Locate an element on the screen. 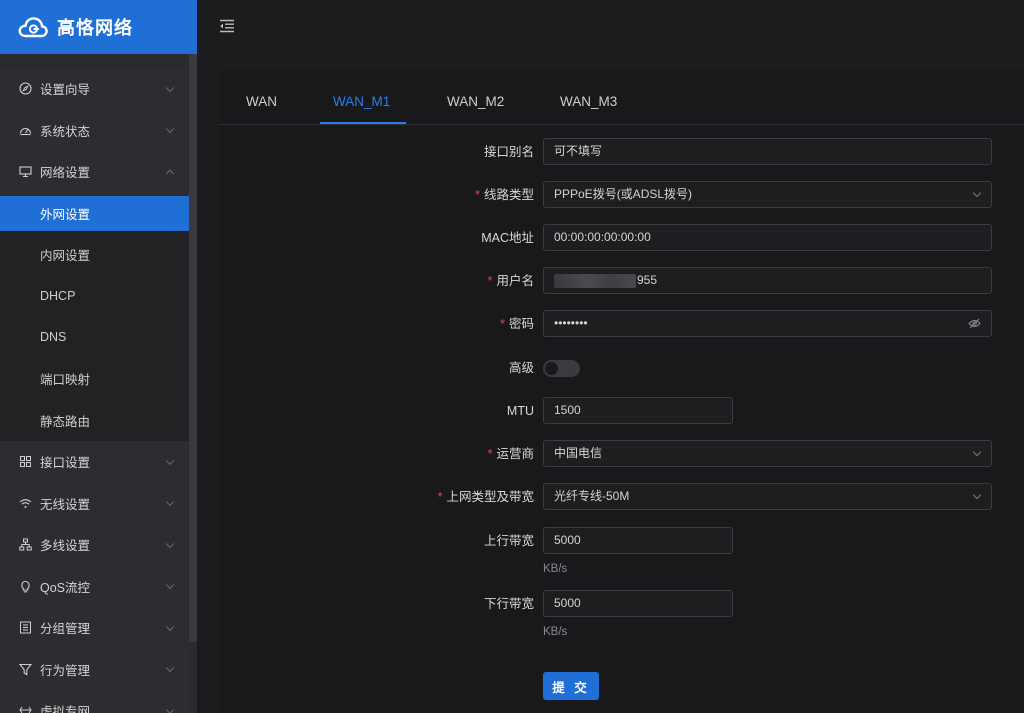  sidebar-subitem-label: 静态路由 is located at coordinates (65, 421).